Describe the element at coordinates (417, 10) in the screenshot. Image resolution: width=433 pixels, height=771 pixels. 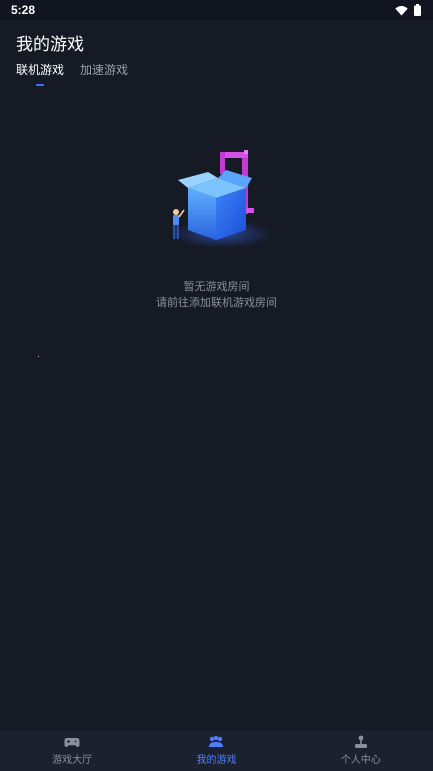
I see `battery-icon` at that location.